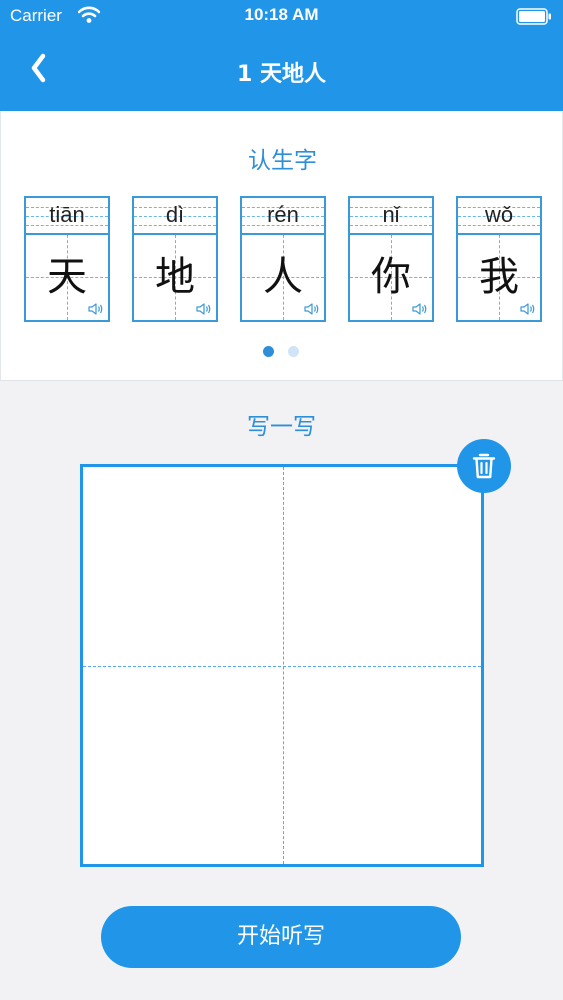  What do you see at coordinates (283, 352) in the screenshot?
I see `page-indicator` at bounding box center [283, 352].